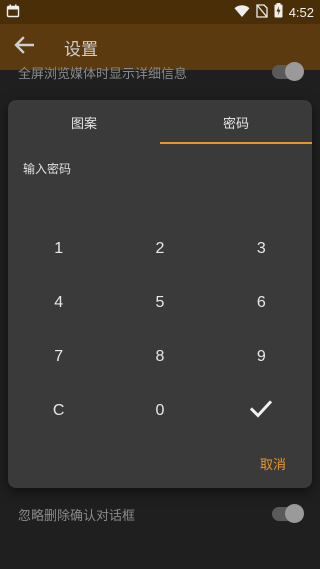 Image resolution: width=320 pixels, height=569 pixels. I want to click on cancel-button: 取消, so click(273, 463).